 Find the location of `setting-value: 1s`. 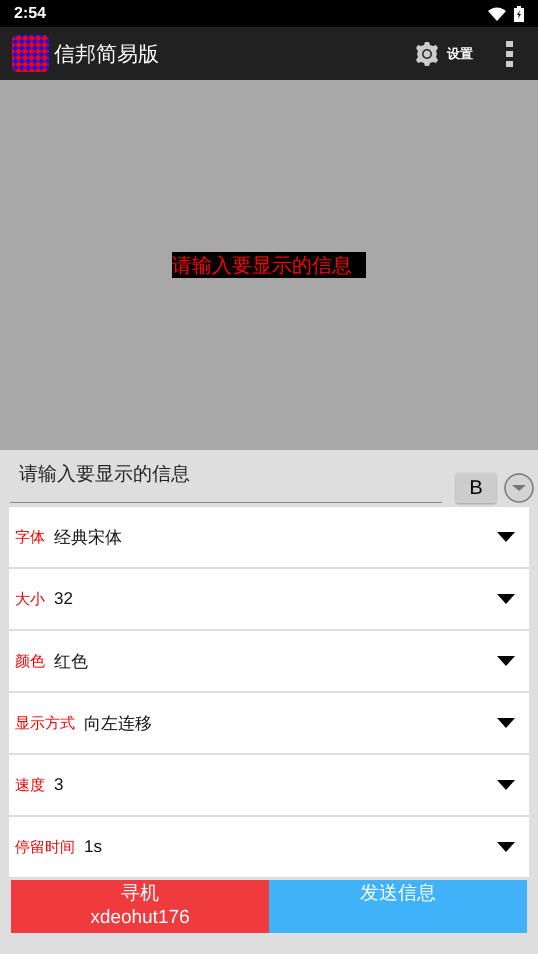

setting-value: 1s is located at coordinates (93, 847).